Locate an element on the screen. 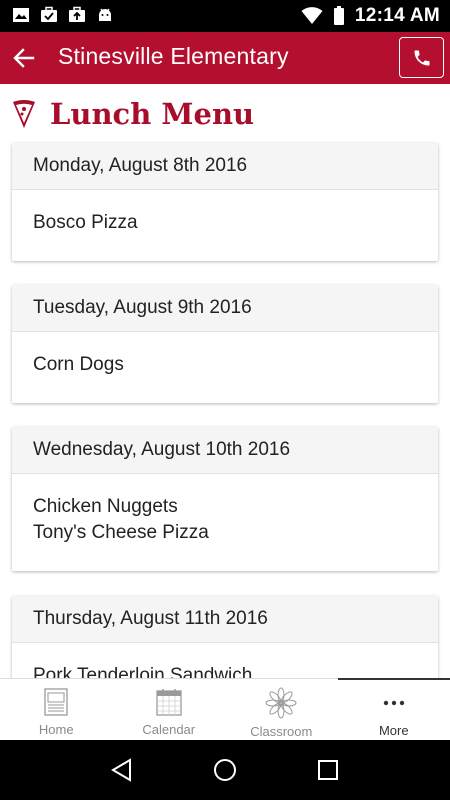 The height and width of the screenshot is (800, 450). wifi-icon is located at coordinates (312, 15).